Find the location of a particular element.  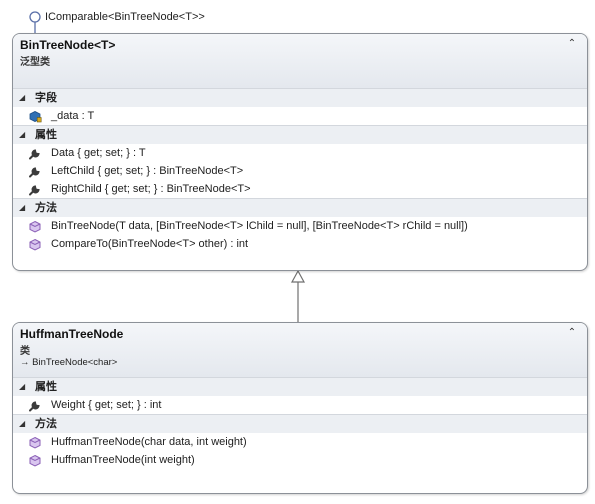

class-name: BinTreeNode<T> is located at coordinates (68, 45).